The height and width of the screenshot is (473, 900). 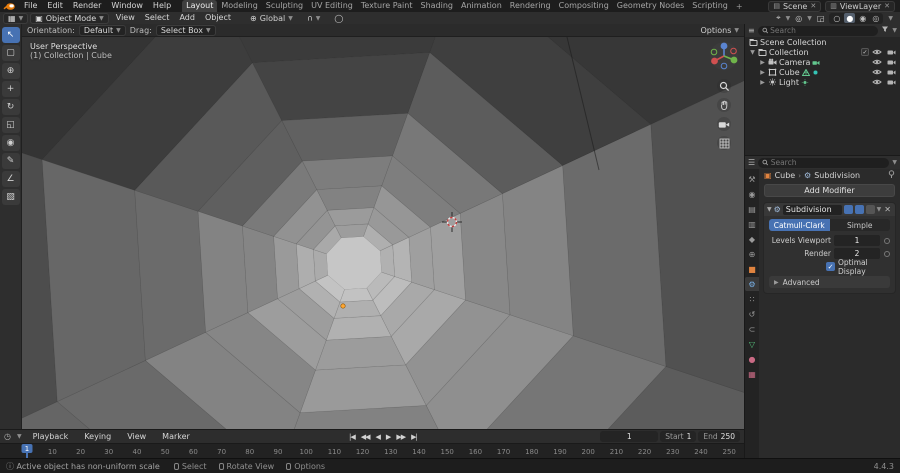 I want to click on breadcrumb-modifier: Subdivision, so click(x=837, y=175).